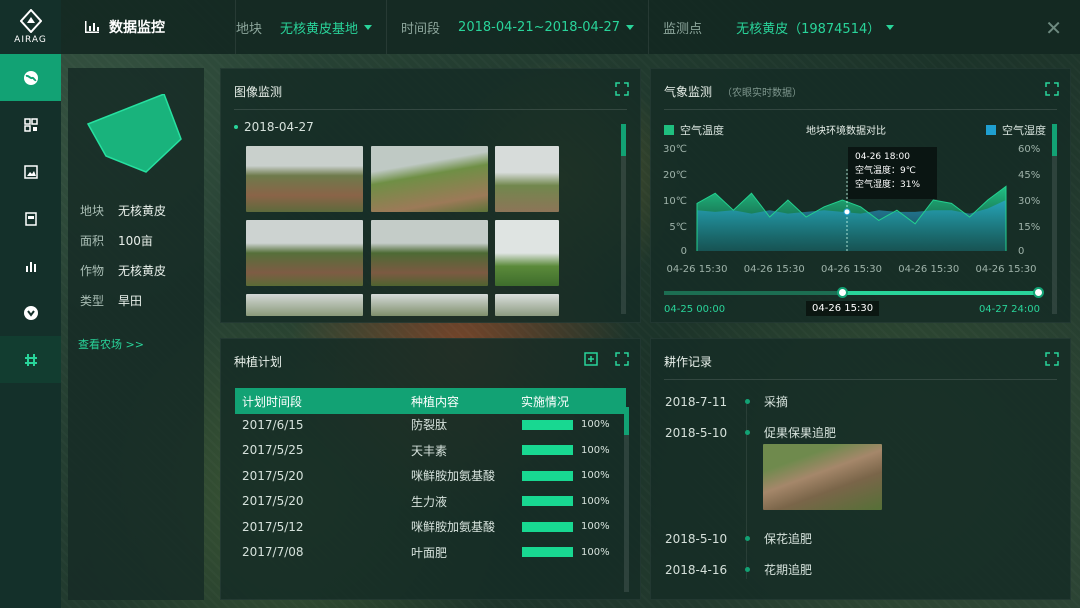 The image size is (1080, 608). What do you see at coordinates (111, 300) in the screenshot?
I see `farm-row-type: 类型 旱田` at bounding box center [111, 300].